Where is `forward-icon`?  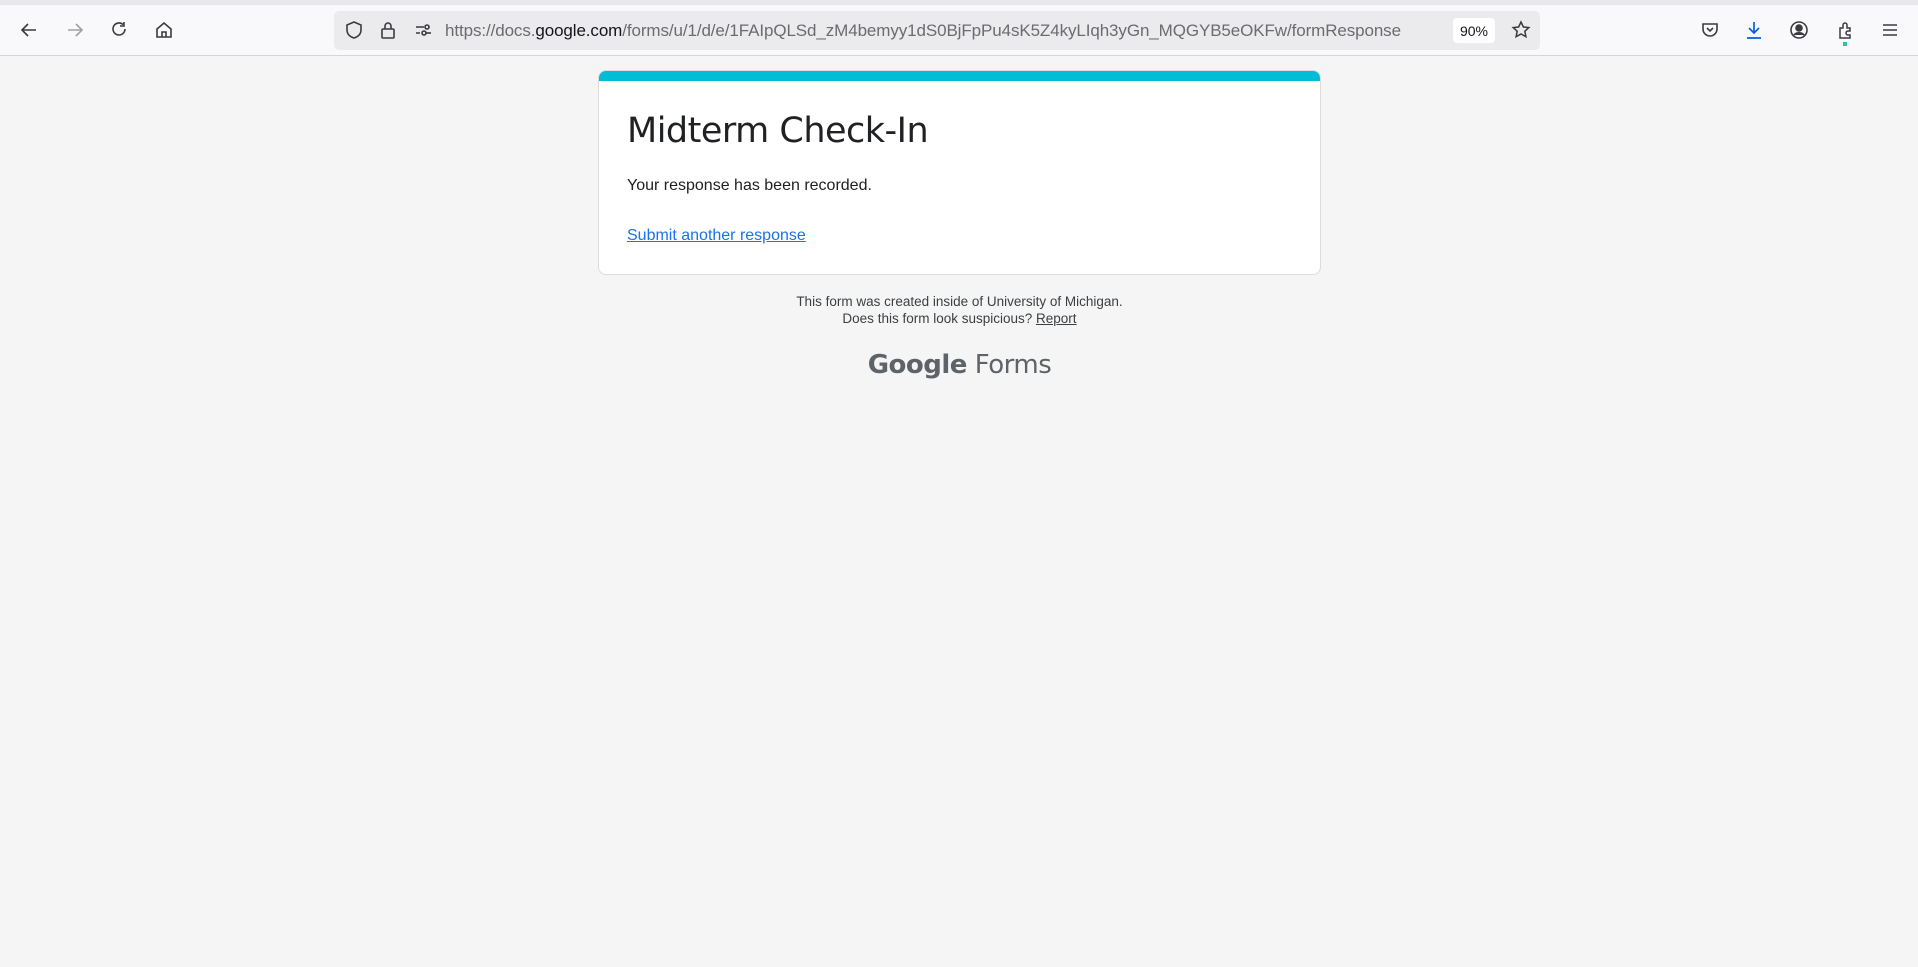 forward-icon is located at coordinates (75, 30).